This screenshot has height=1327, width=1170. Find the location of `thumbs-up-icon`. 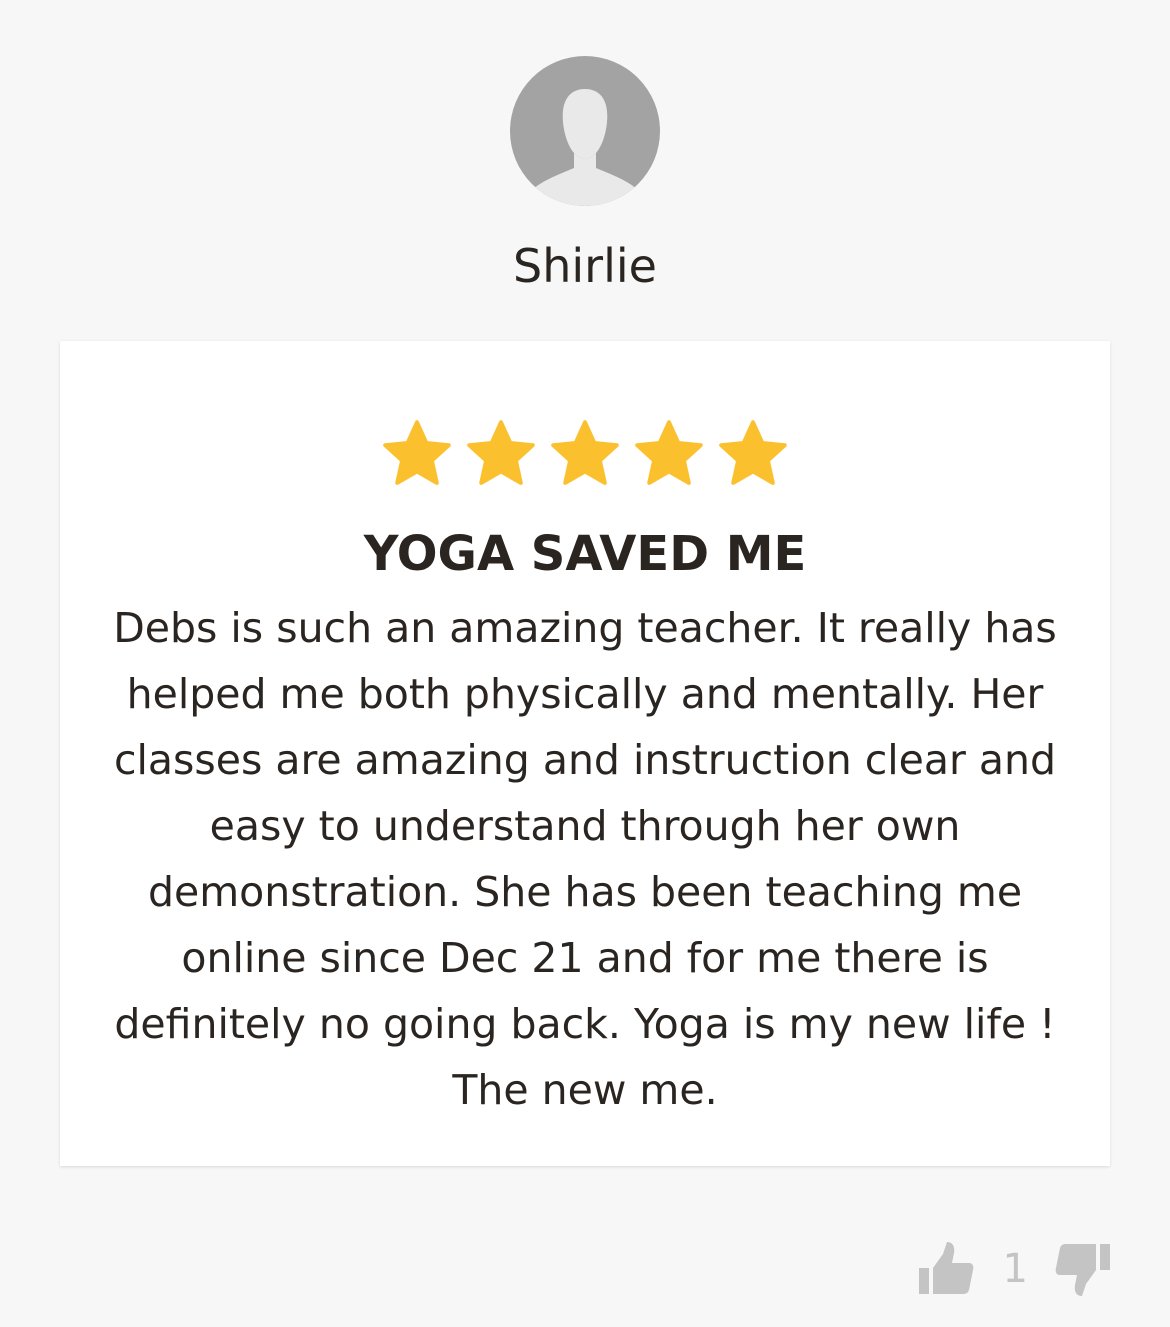

thumbs-up-icon is located at coordinates (946, 1269).